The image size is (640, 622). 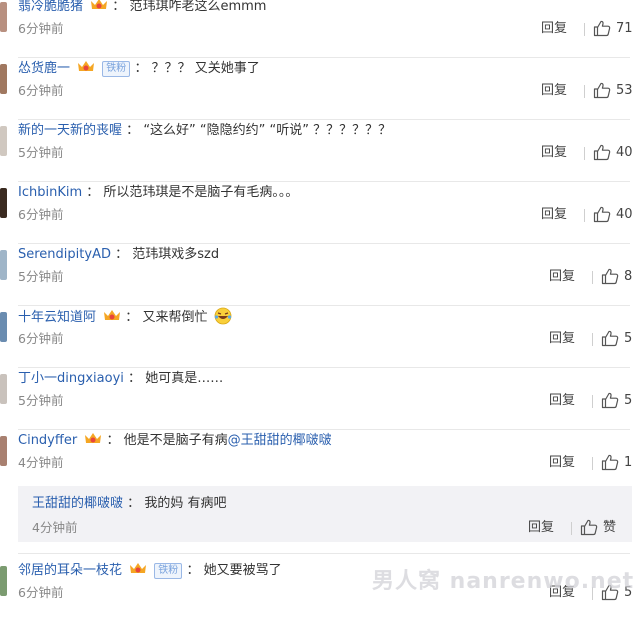 I want to click on comment-username: 新的一天新的丧喔, so click(x=70, y=130).